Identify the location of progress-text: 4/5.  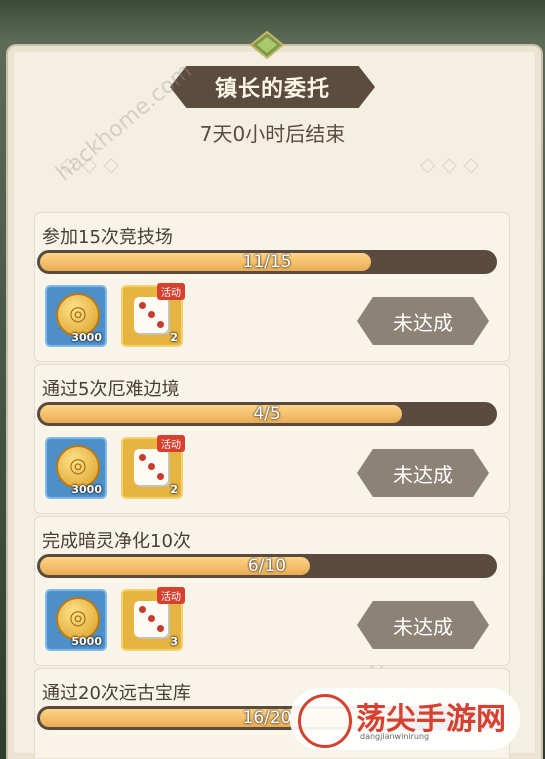
(267, 414).